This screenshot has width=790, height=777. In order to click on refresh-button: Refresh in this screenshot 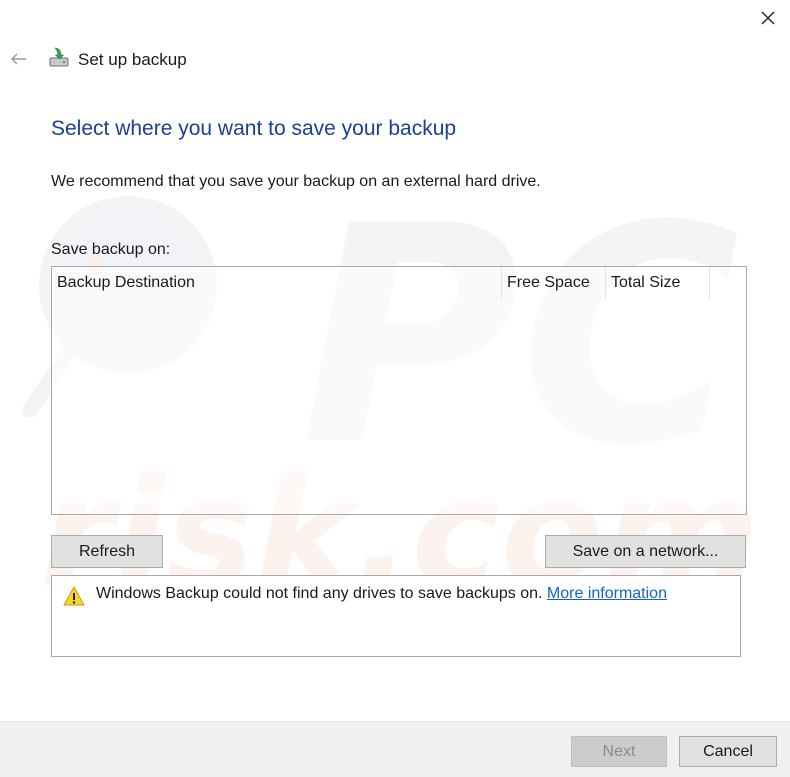, I will do `click(107, 551)`.